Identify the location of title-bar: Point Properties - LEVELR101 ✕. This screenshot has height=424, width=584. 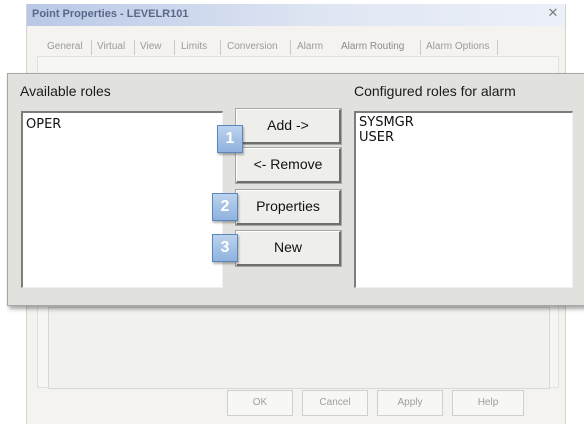
(296, 15).